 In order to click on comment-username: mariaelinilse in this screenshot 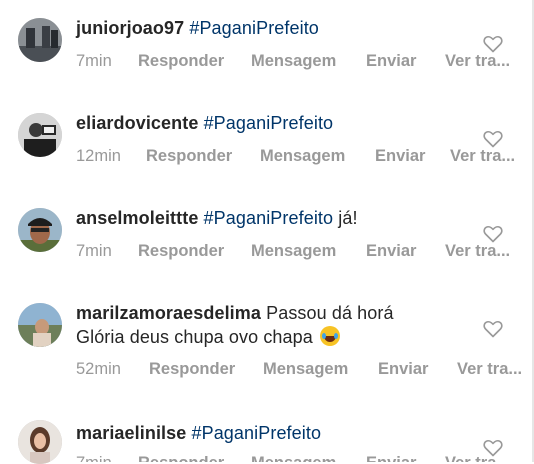, I will do `click(131, 433)`.